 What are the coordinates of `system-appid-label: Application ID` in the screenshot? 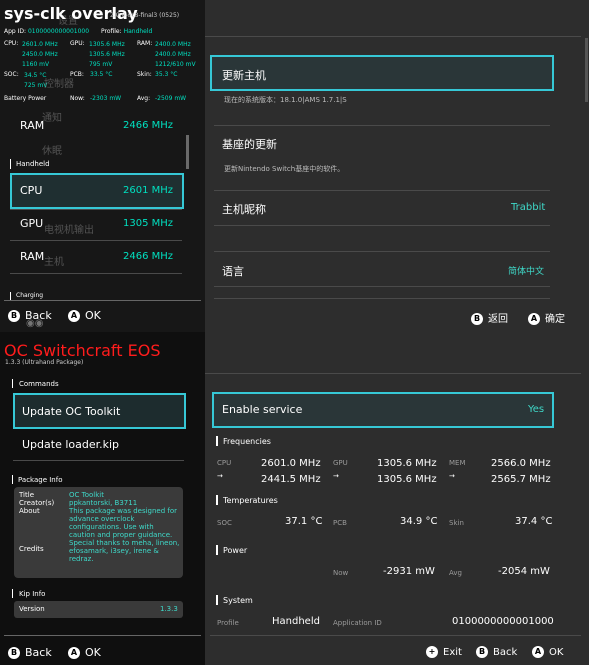 It's located at (357, 623).